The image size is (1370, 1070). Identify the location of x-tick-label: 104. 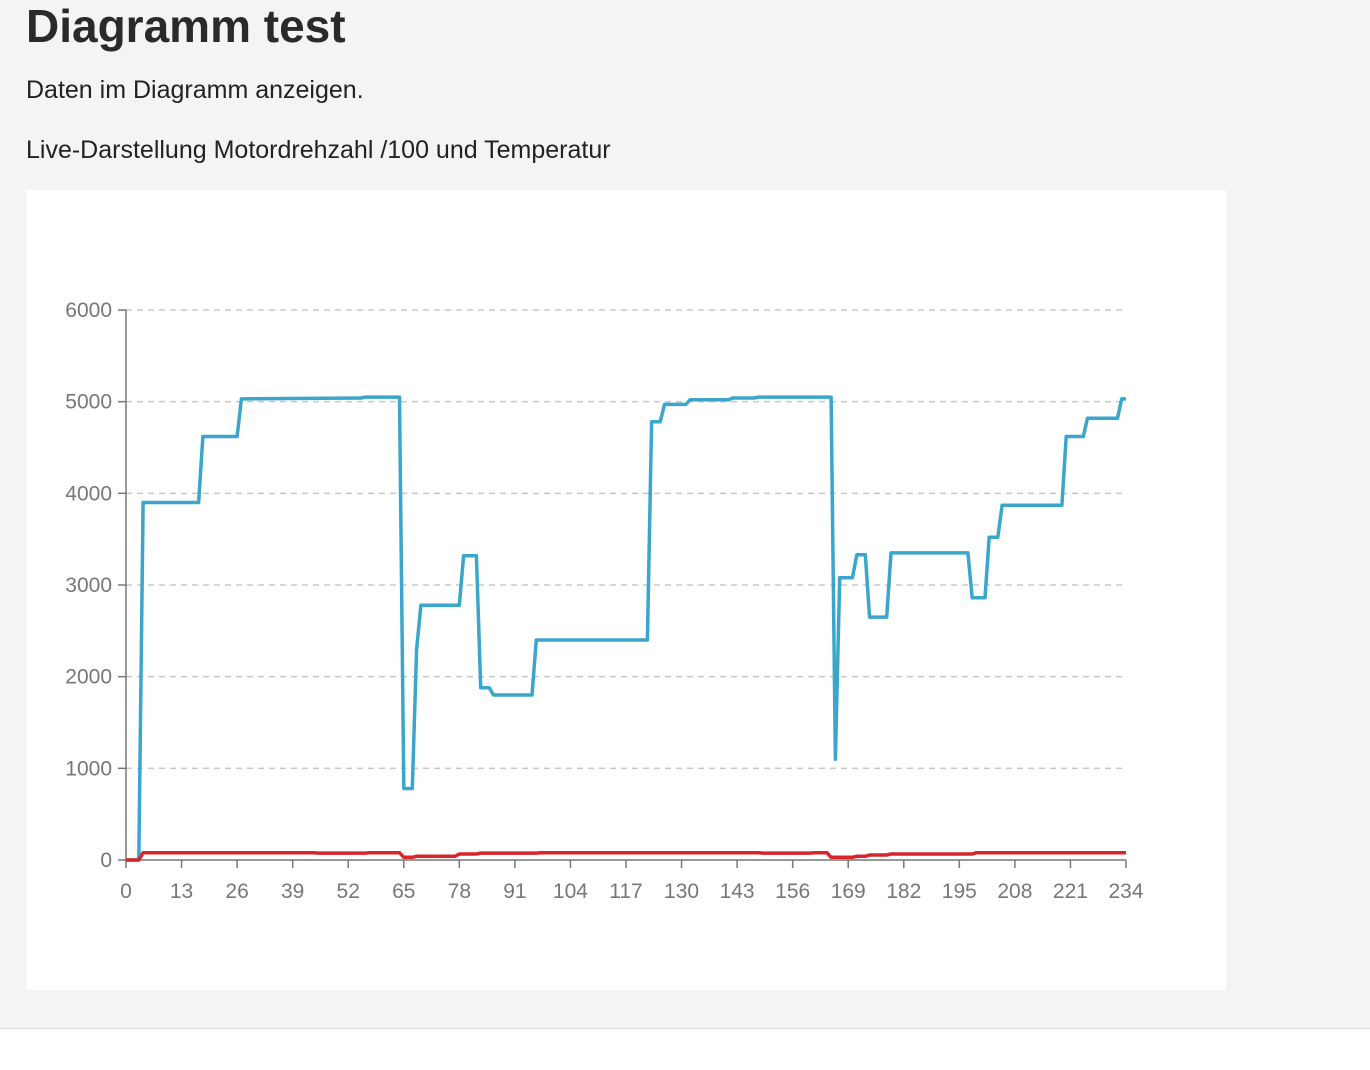
(570, 891).